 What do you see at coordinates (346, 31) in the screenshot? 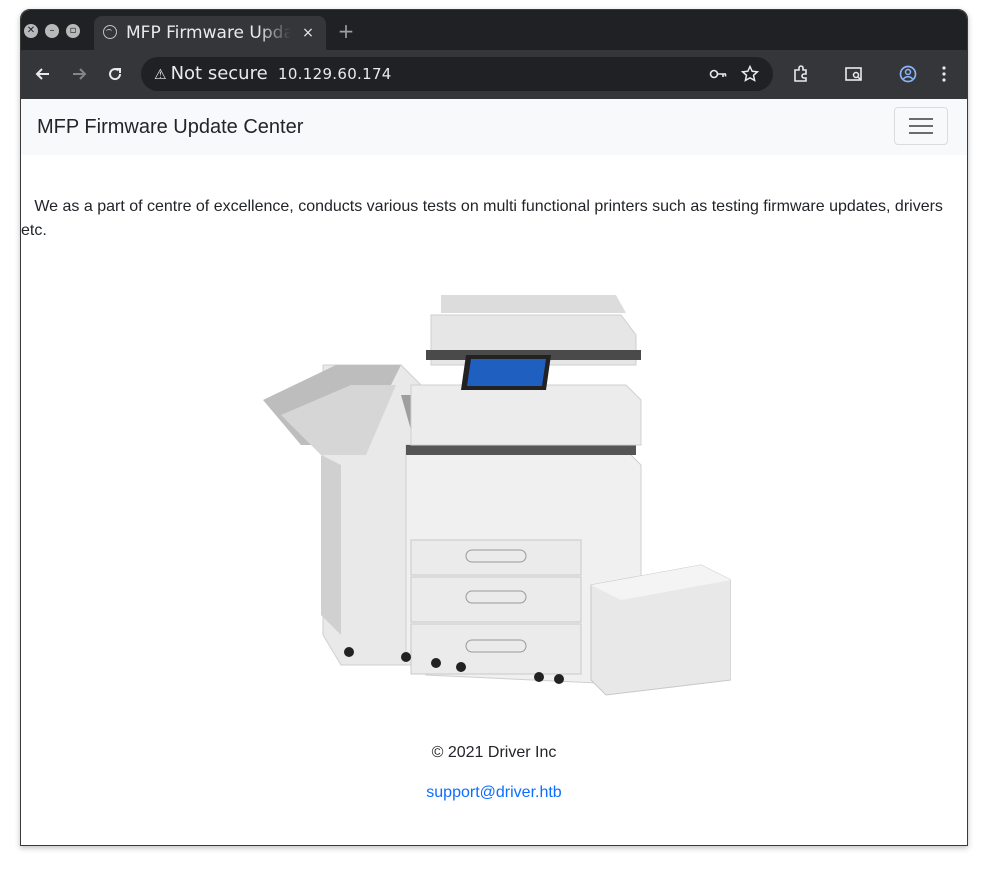
I see `new-tab-button: +` at bounding box center [346, 31].